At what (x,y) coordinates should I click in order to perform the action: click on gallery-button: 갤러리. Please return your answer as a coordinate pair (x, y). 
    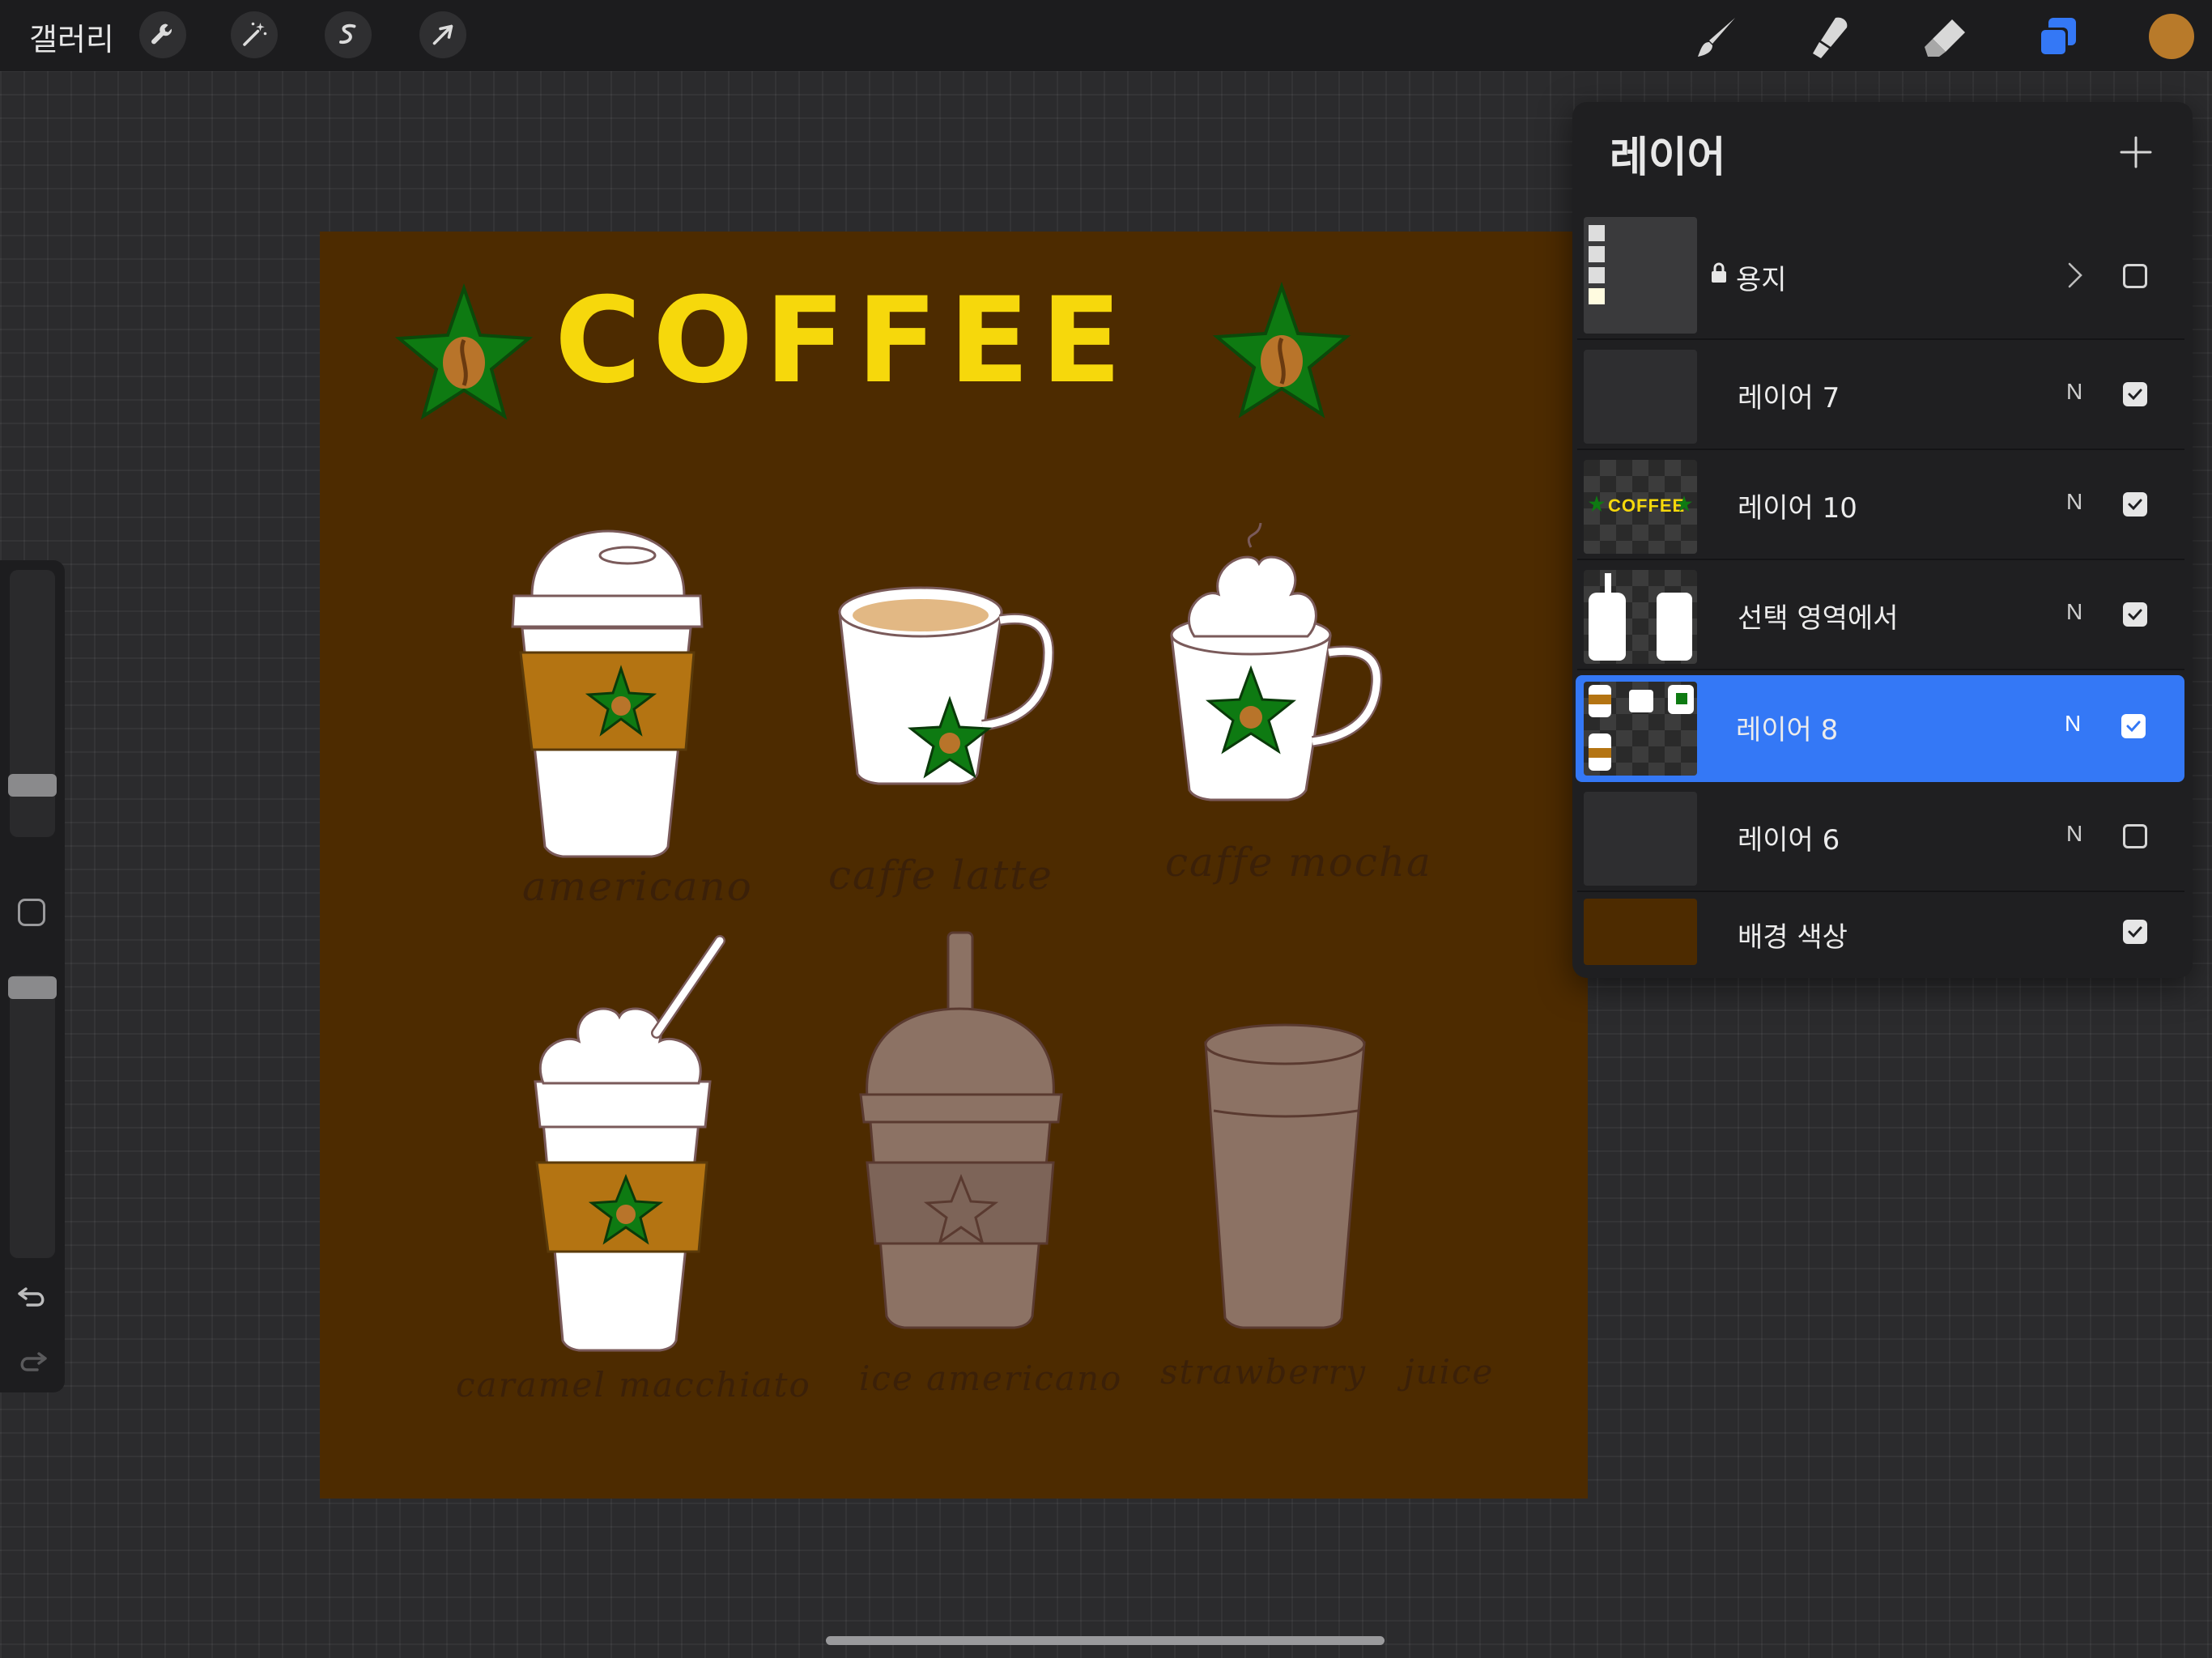
    Looking at the image, I should click on (72, 37).